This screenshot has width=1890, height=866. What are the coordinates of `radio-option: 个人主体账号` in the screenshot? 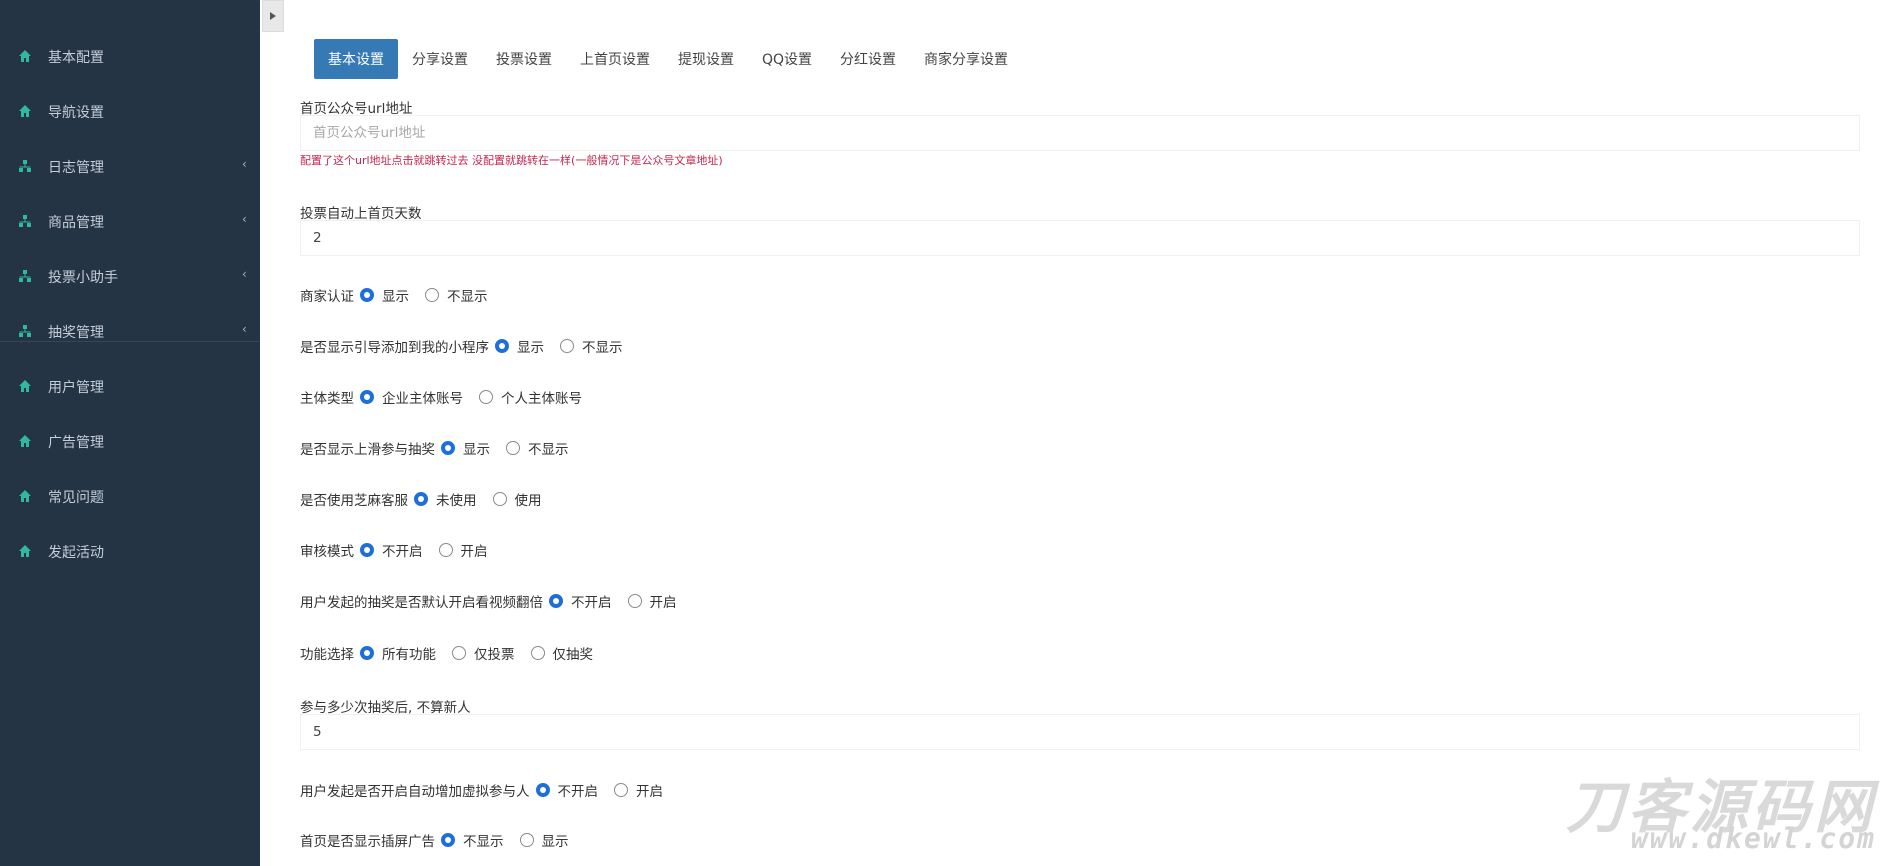 It's located at (529, 397).